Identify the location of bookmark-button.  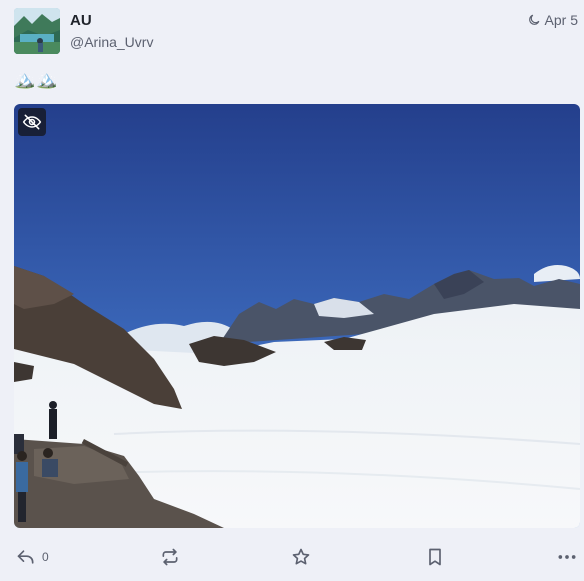
(435, 557).